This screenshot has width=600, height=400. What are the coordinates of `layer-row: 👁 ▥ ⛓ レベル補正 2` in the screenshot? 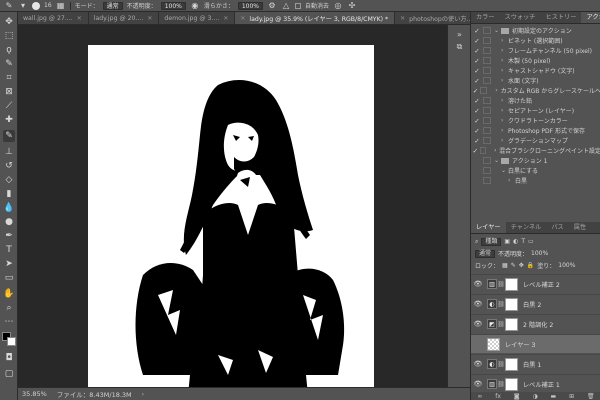 It's located at (535, 283).